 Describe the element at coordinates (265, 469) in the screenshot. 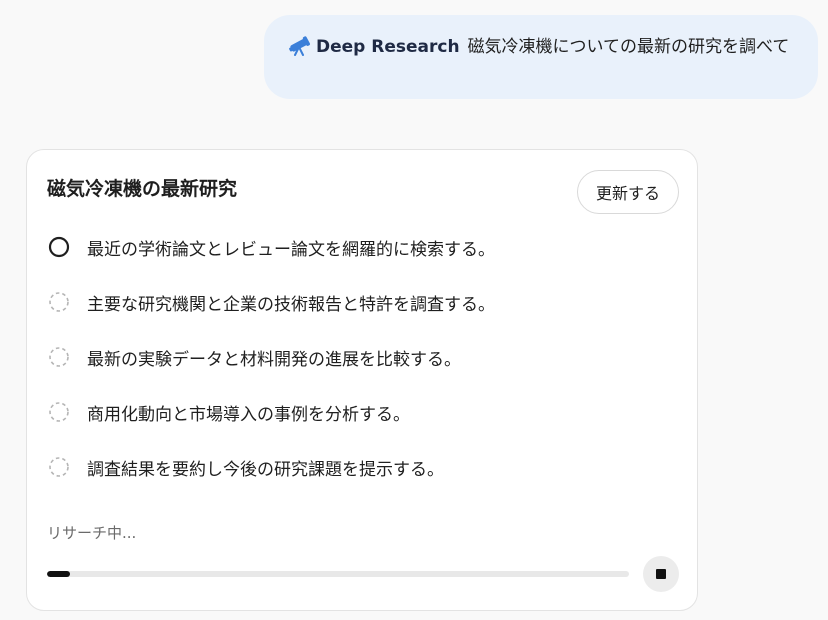

I see `research-step-label: 調査結果を要約し今後の研究課題を提示する。` at that location.